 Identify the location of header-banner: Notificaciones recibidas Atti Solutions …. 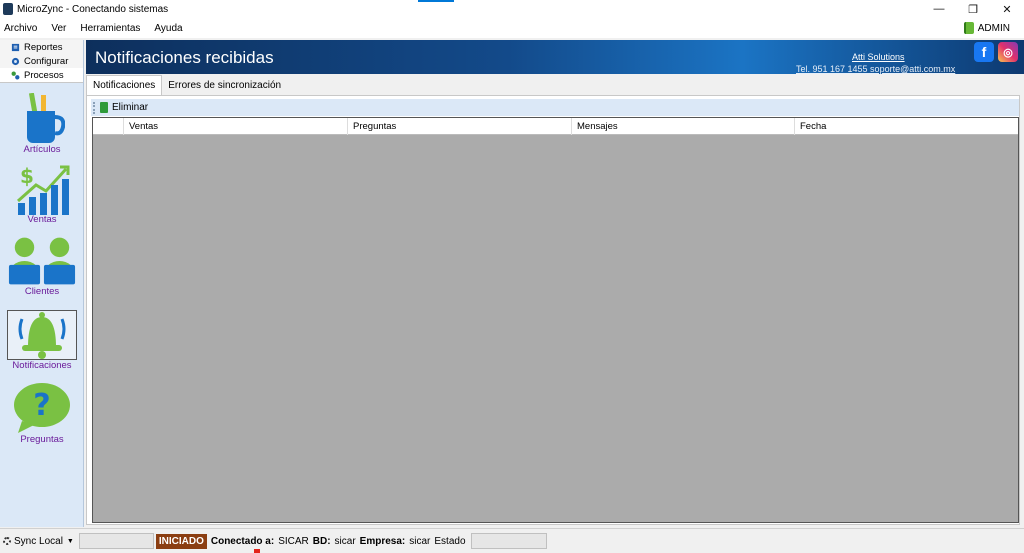
(555, 57).